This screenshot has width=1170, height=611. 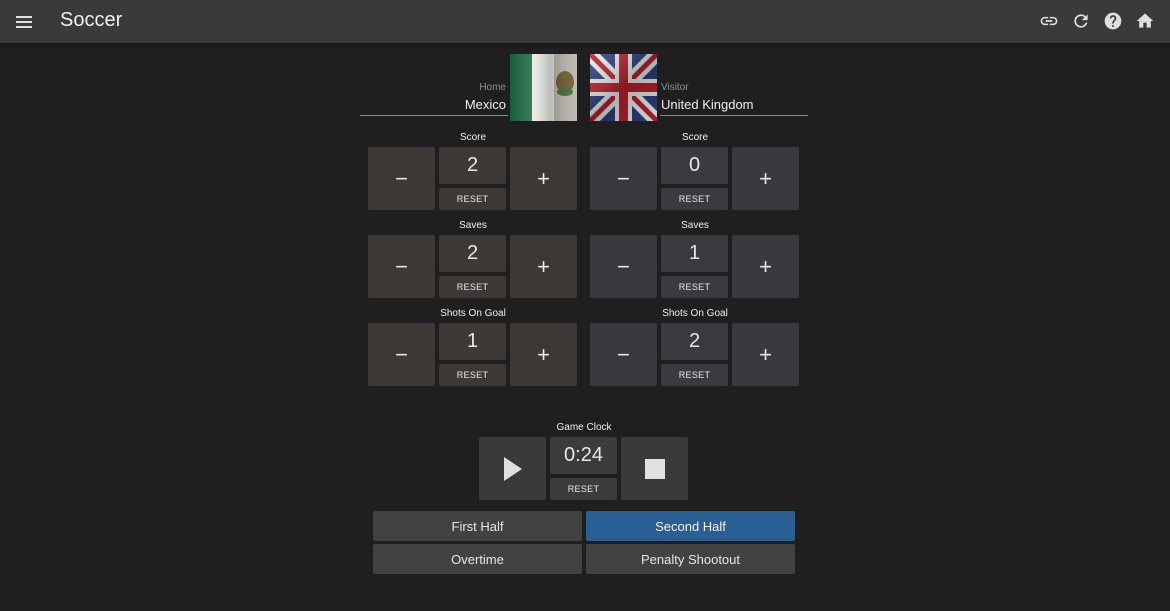 What do you see at coordinates (473, 137) in the screenshot?
I see `home-score-label: Score` at bounding box center [473, 137].